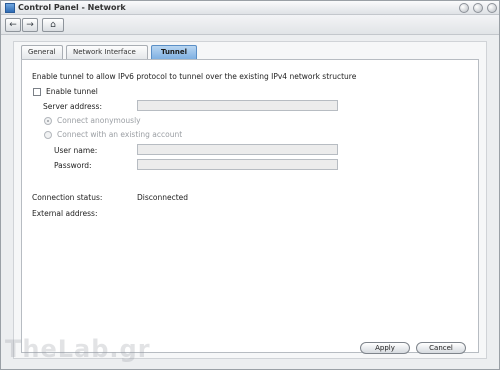 This screenshot has height=370, width=500. What do you see at coordinates (478, 8) in the screenshot?
I see `maximize-button` at bounding box center [478, 8].